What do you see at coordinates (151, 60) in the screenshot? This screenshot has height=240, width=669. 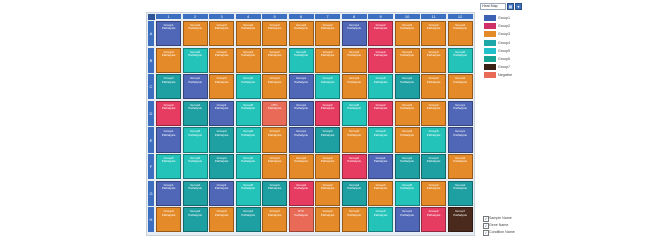 I see `row-header: B` at bounding box center [151, 60].